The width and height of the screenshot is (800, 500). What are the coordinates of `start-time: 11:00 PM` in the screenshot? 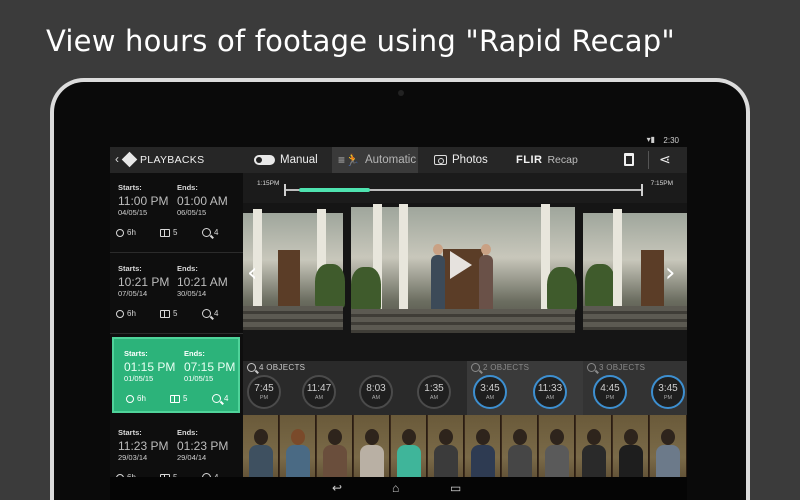 It's located at (143, 201).